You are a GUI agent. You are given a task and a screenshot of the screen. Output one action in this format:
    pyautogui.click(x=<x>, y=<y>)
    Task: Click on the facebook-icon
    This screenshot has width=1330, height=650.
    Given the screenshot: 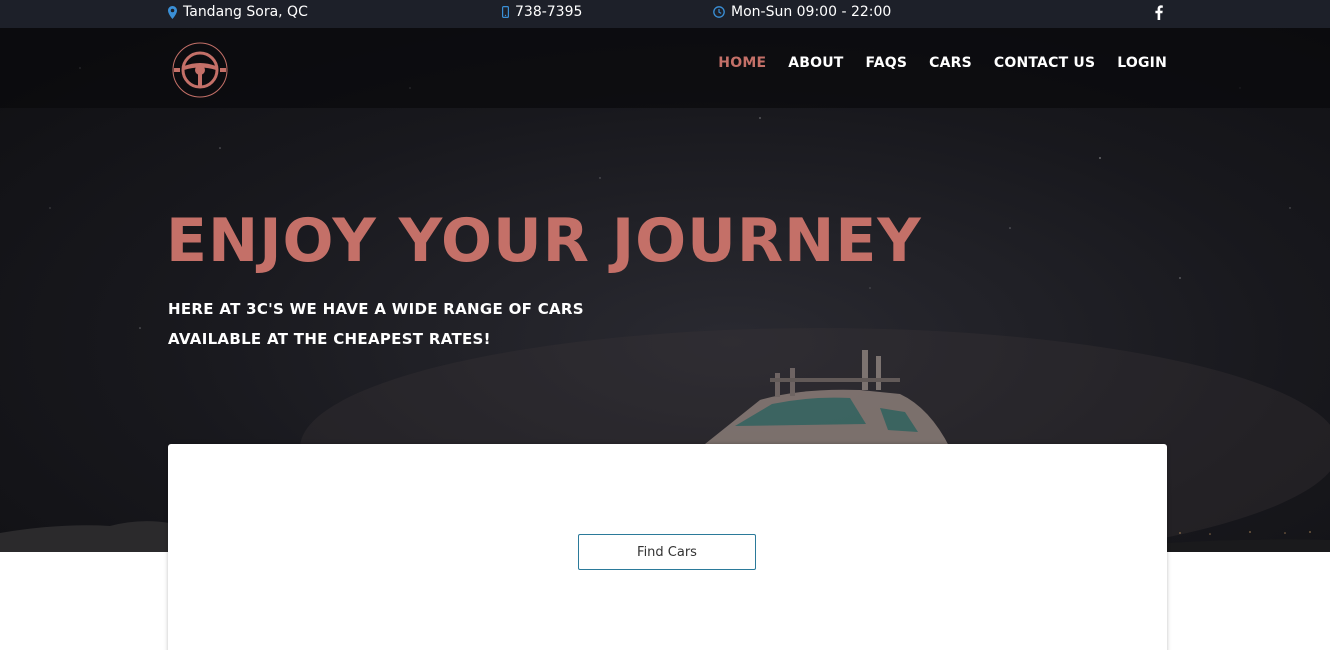 What is the action you would take?
    pyautogui.click(x=1159, y=12)
    